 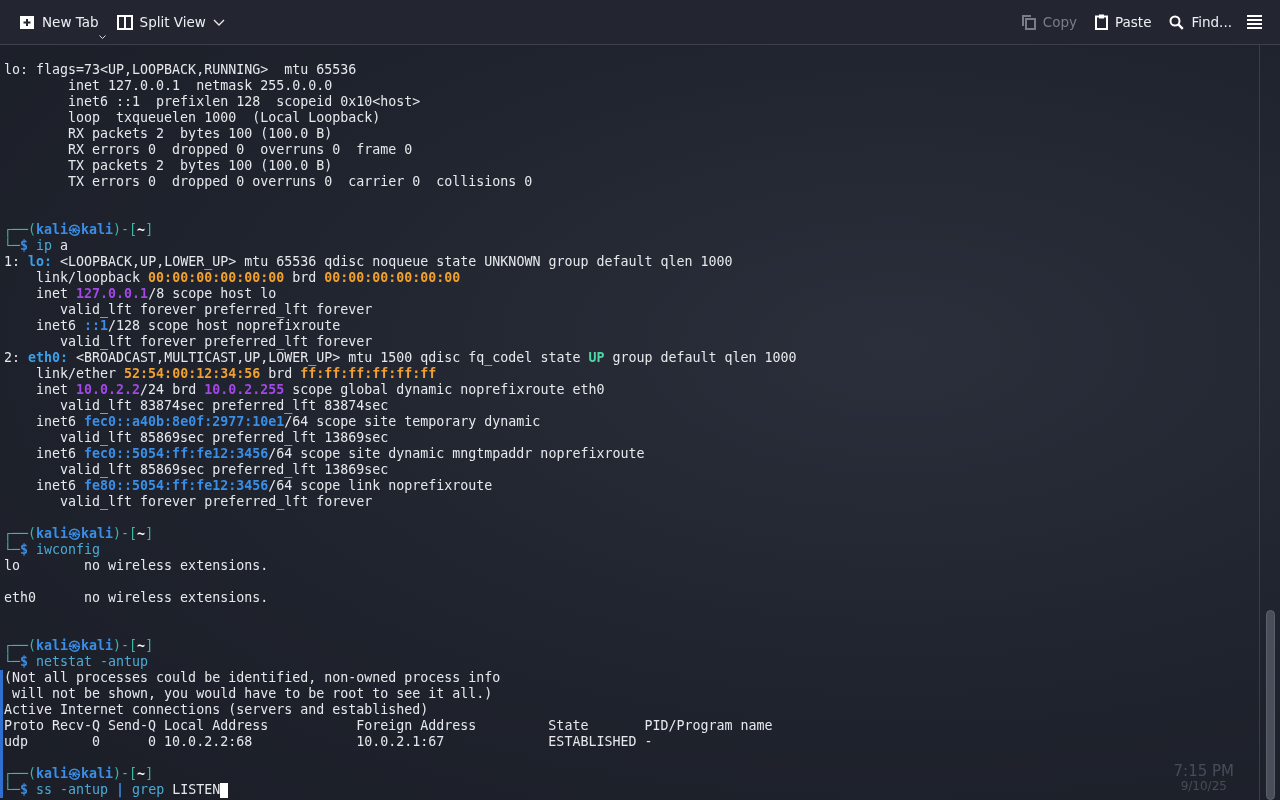 What do you see at coordinates (180, 70) in the screenshot?
I see `terminal-line: lo: flags=73<UP,LOOPBACK,RUNNING> mtu 65536` at bounding box center [180, 70].